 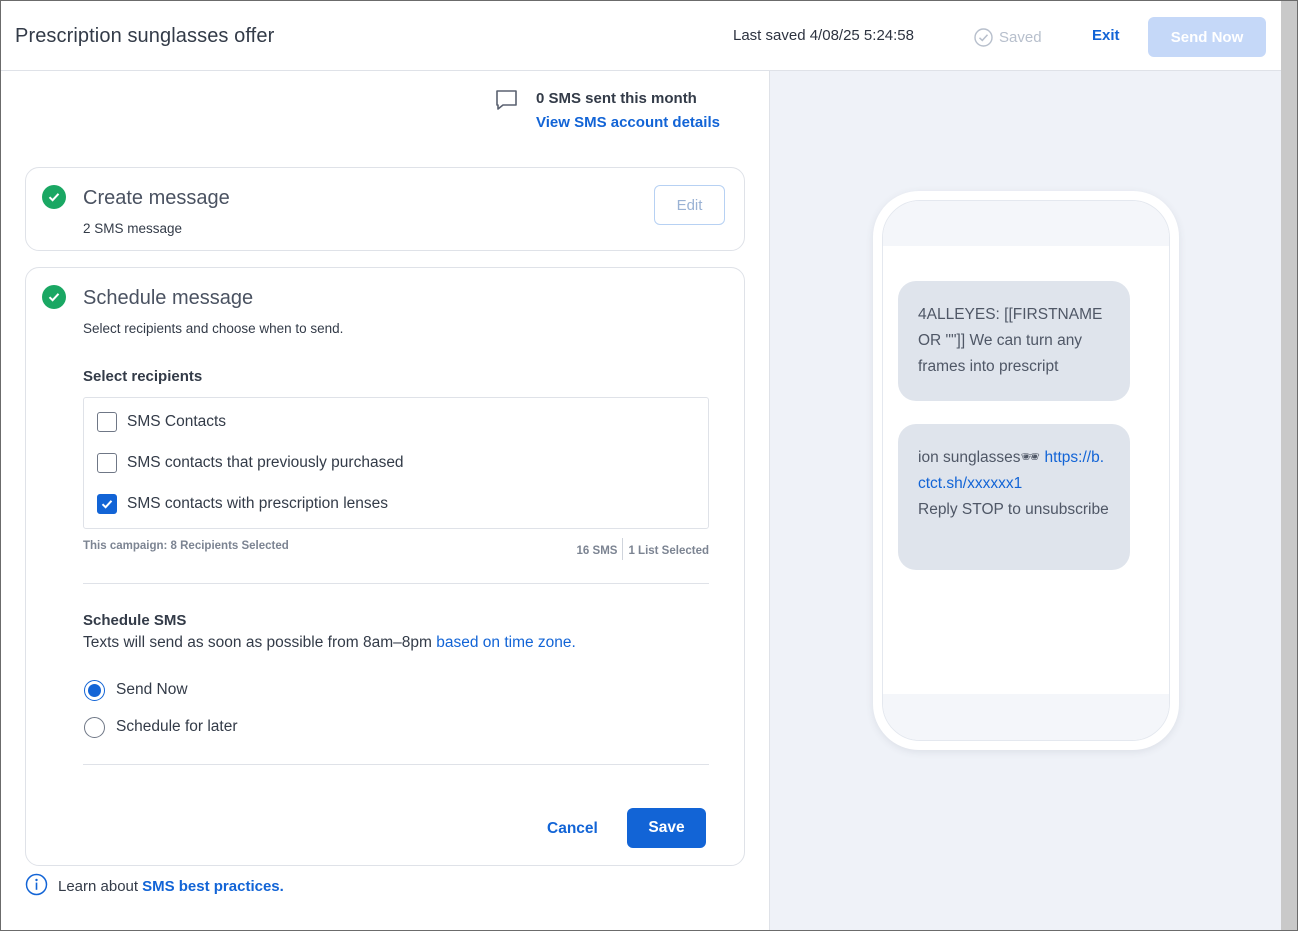 What do you see at coordinates (36, 886) in the screenshot?
I see `info-icon` at bounding box center [36, 886].